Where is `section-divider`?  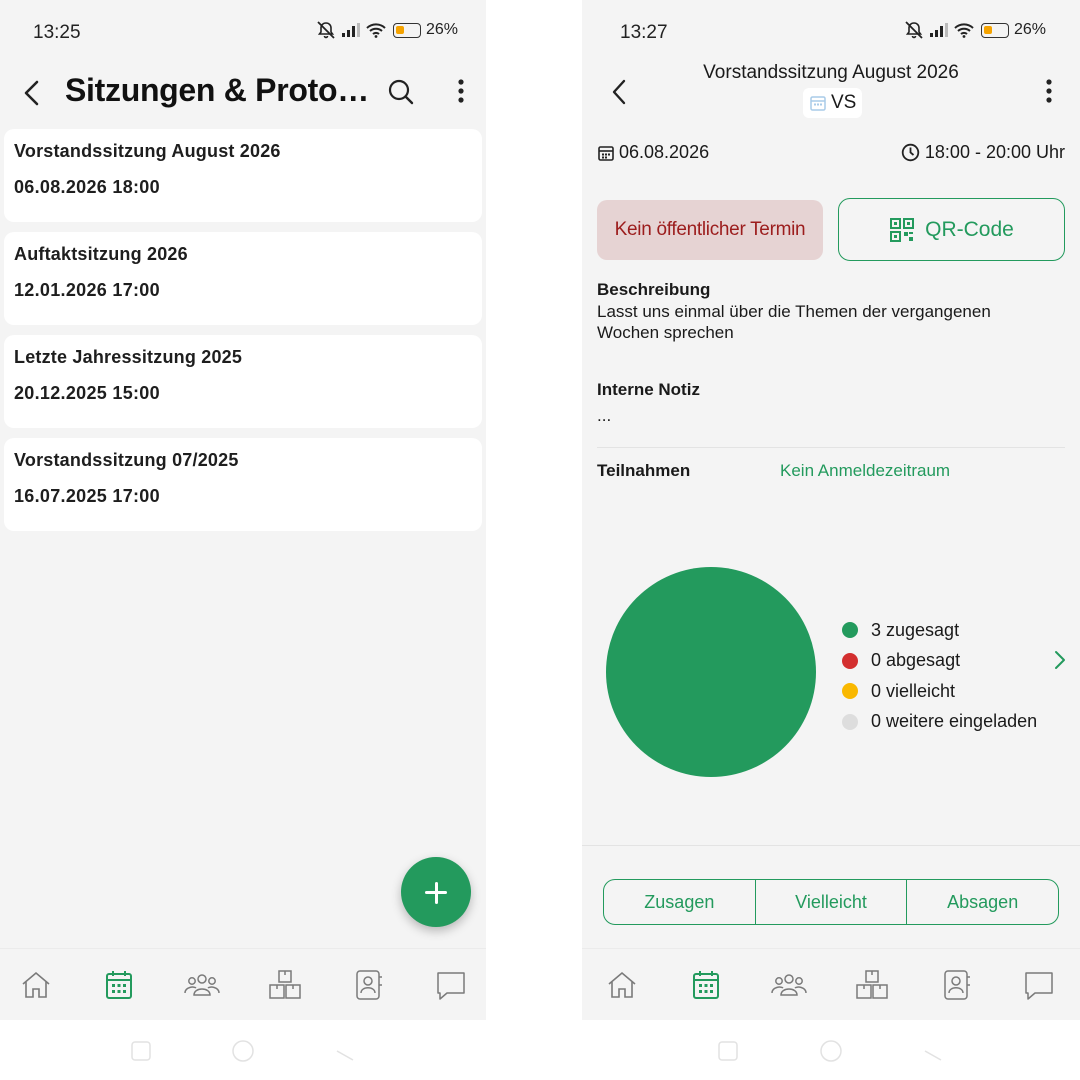
section-divider is located at coordinates (831, 447).